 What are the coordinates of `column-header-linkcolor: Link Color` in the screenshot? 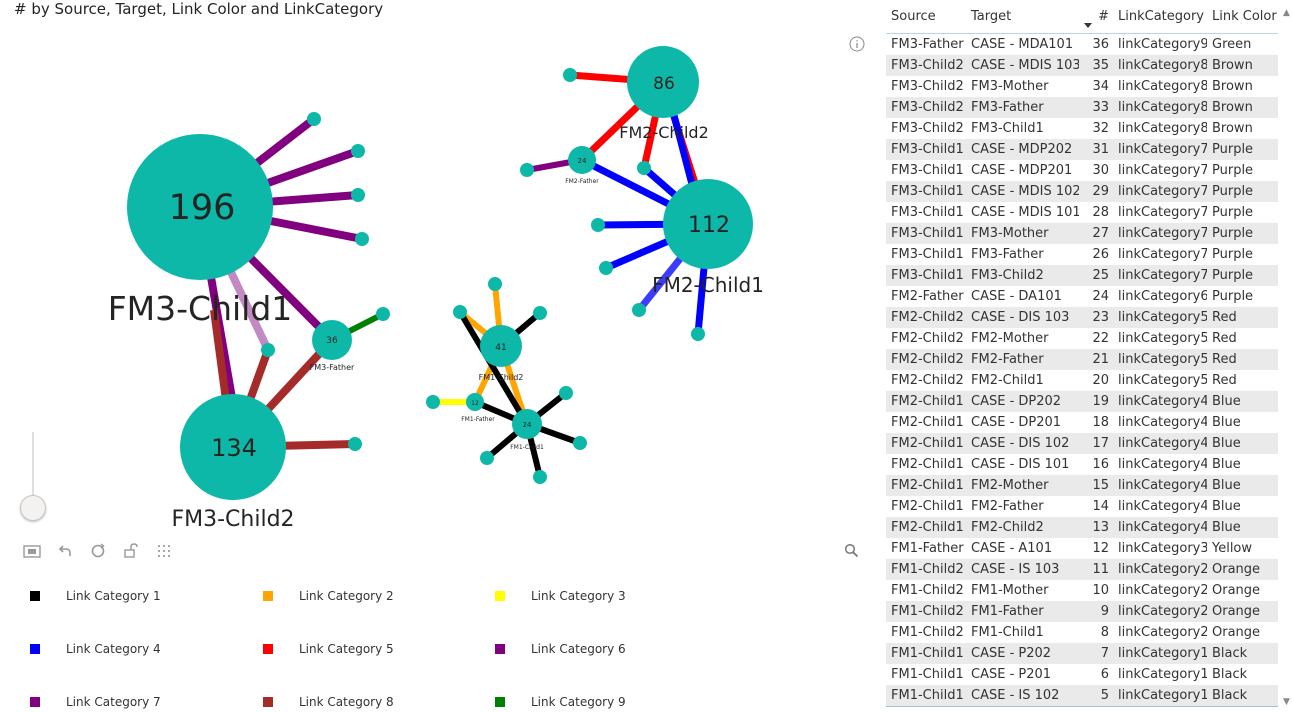 It's located at (1242, 17).